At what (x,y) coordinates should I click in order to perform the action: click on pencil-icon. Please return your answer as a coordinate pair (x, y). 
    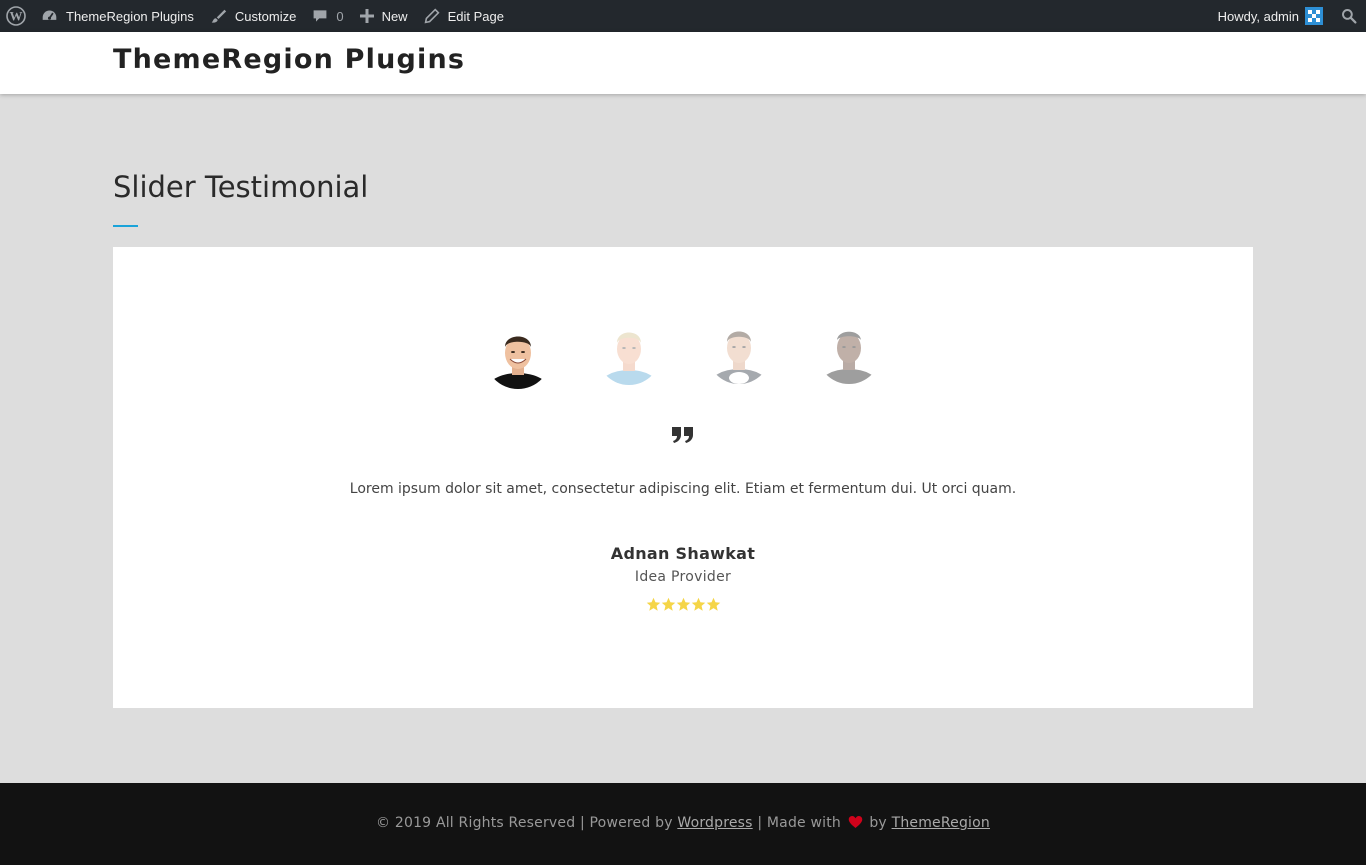
    Looking at the image, I should click on (432, 16).